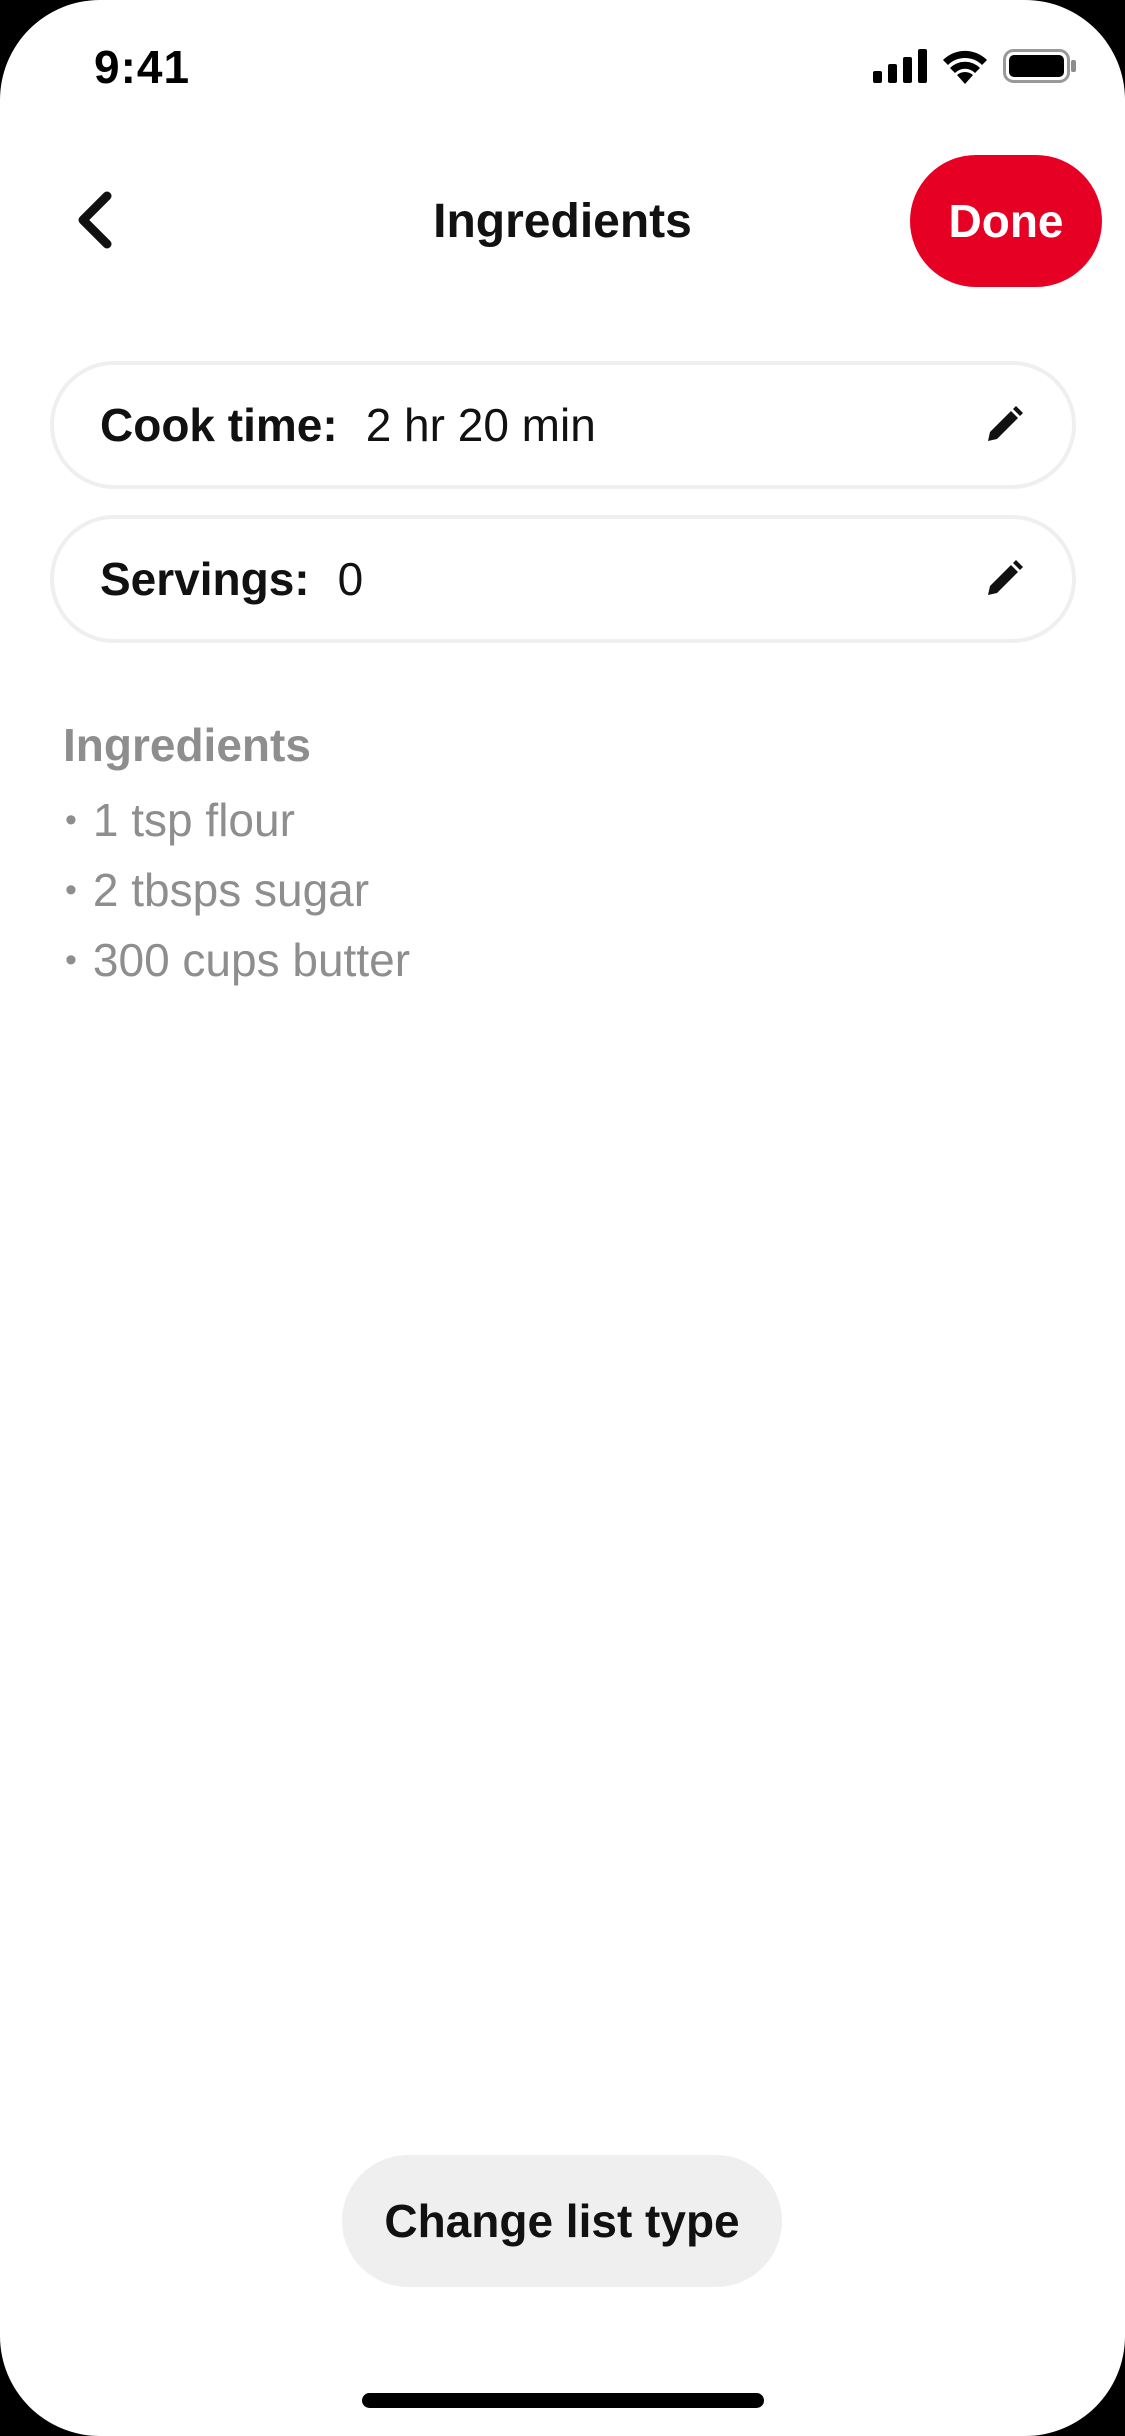 Image resolution: width=1125 pixels, height=2436 pixels. I want to click on servings-value: 0, so click(350, 579).